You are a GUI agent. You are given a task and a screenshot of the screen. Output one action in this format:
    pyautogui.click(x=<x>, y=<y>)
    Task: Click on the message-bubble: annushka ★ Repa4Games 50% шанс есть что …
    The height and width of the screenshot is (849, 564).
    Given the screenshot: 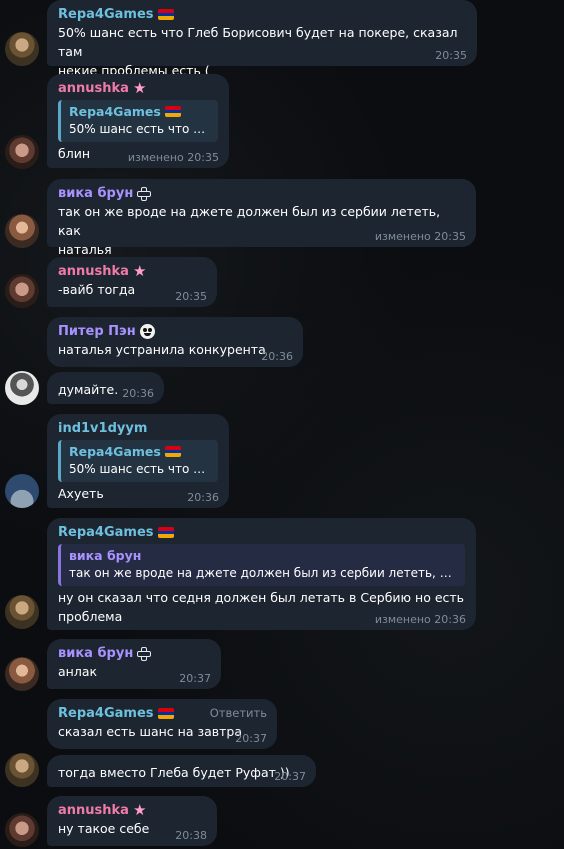 What is the action you would take?
    pyautogui.click(x=138, y=121)
    